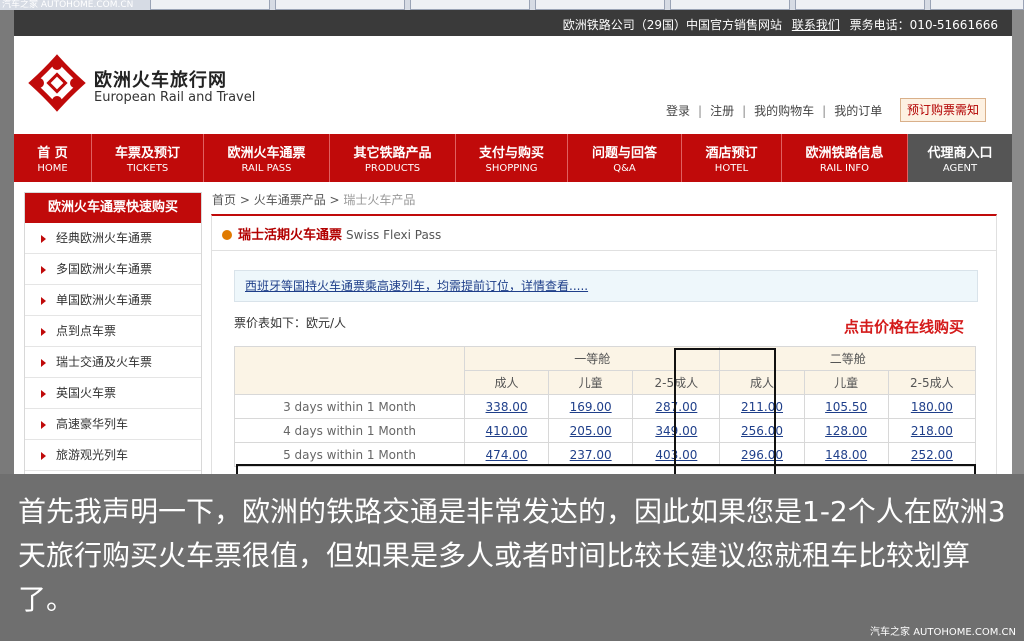 Image resolution: width=1024 pixels, height=641 pixels. I want to click on login-link: 登录, so click(678, 111).